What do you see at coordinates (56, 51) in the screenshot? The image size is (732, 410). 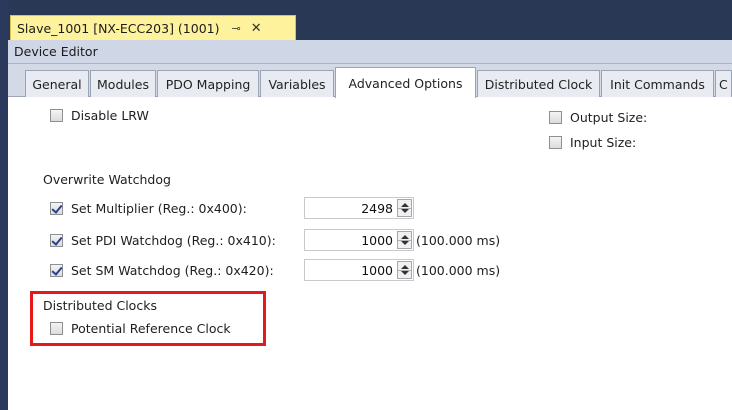 I see `device-editor-title: Device Editor` at bounding box center [56, 51].